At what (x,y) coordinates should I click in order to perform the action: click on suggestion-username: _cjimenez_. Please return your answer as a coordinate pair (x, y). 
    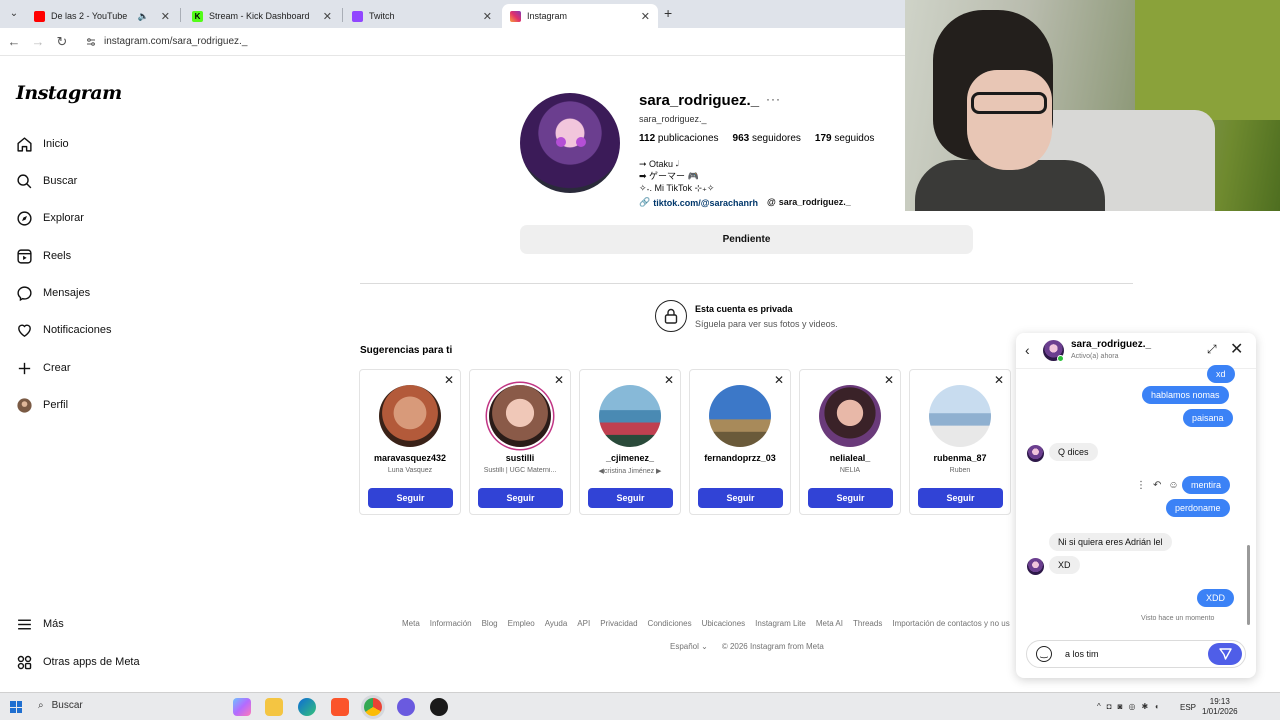
    Looking at the image, I should click on (630, 458).